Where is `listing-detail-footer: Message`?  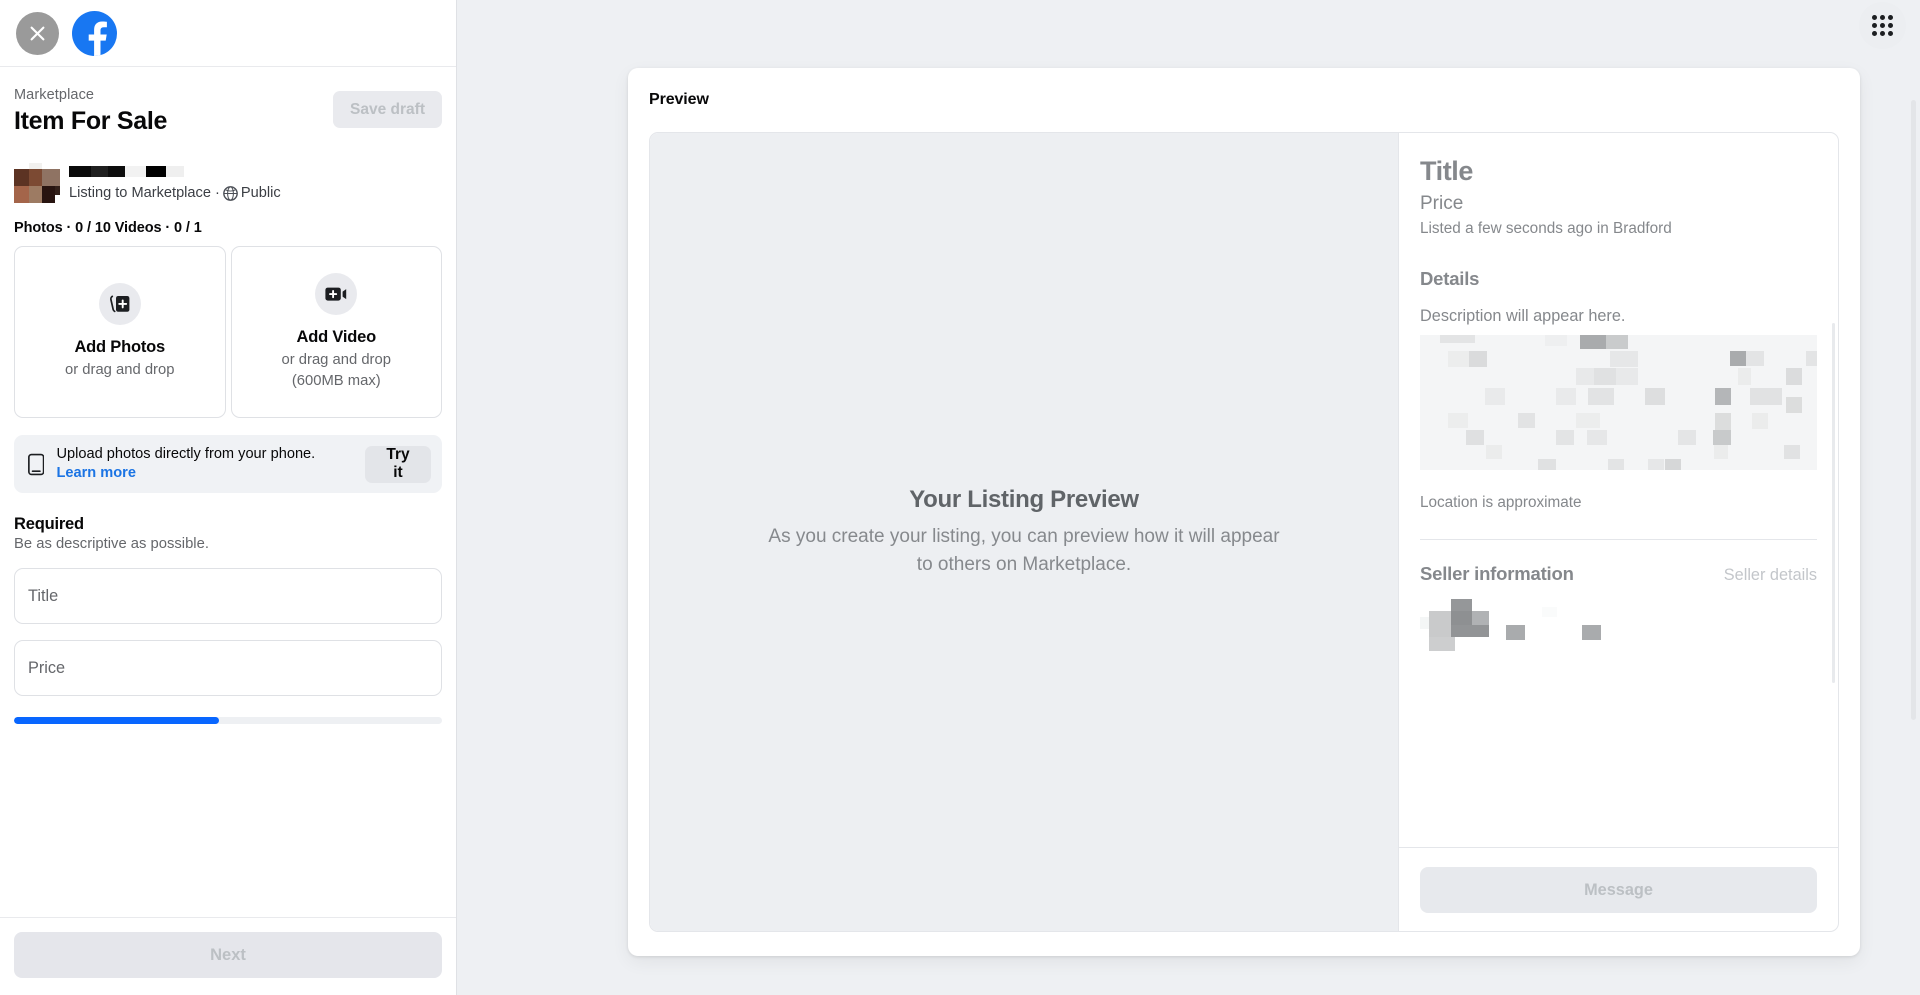 listing-detail-footer: Message is located at coordinates (1618, 889).